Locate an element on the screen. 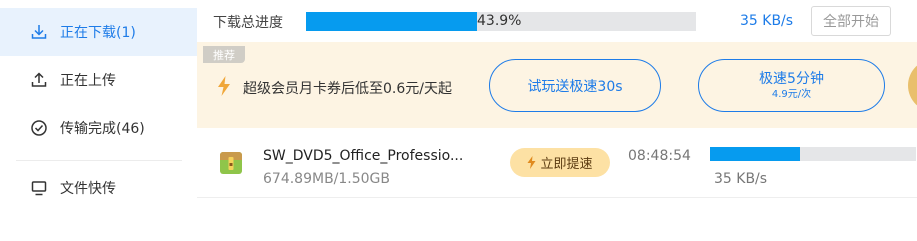 Image resolution: width=917 pixels, height=241 pixels. check-circle-icon is located at coordinates (39, 128).